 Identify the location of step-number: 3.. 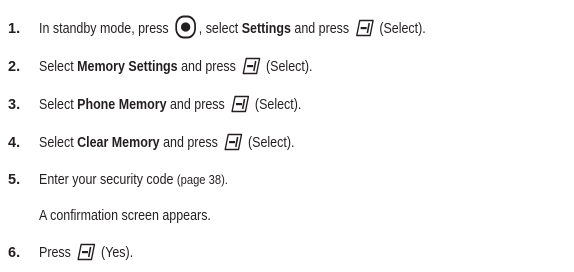
(14, 105).